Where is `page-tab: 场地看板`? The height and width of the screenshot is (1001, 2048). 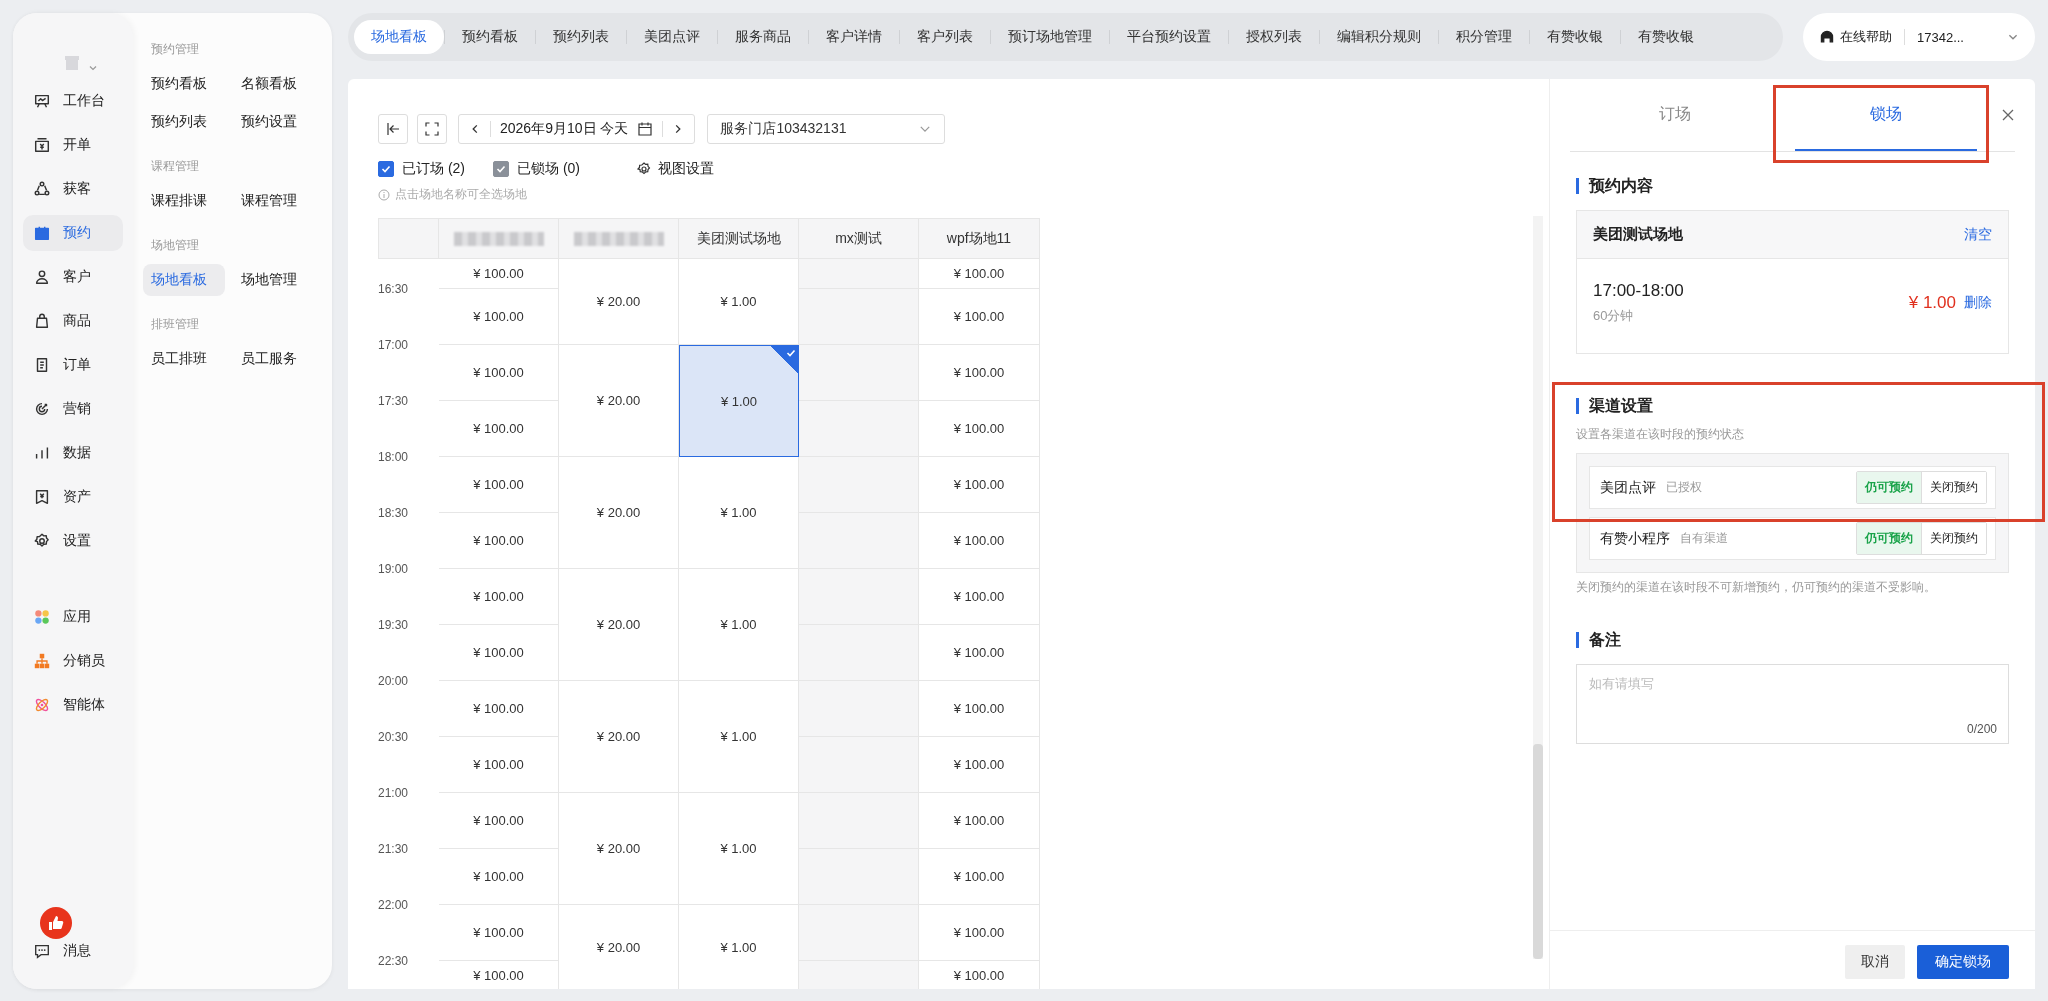 page-tab: 场地看板 is located at coordinates (399, 37).